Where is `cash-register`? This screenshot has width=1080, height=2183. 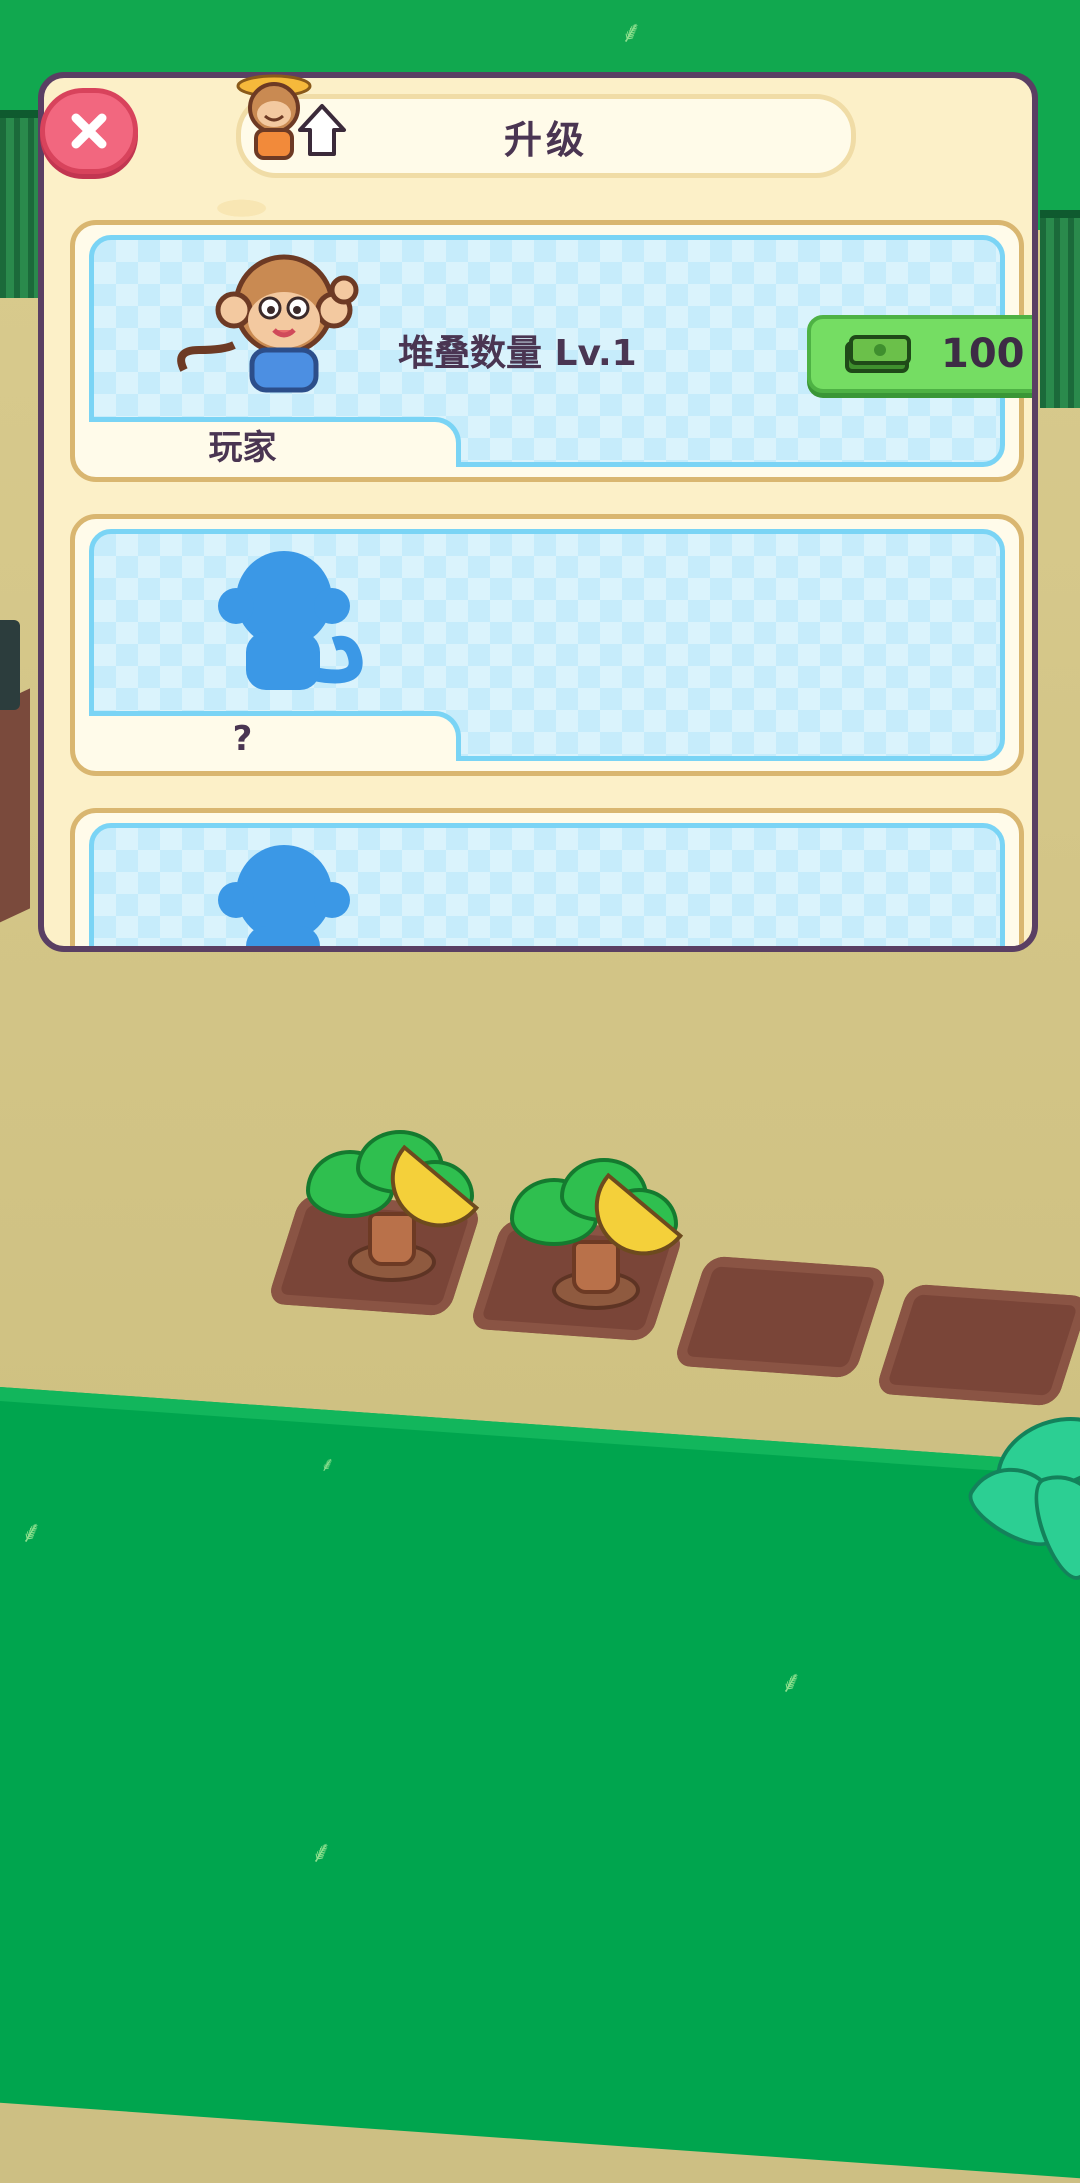
cash-register is located at coordinates (10, 665).